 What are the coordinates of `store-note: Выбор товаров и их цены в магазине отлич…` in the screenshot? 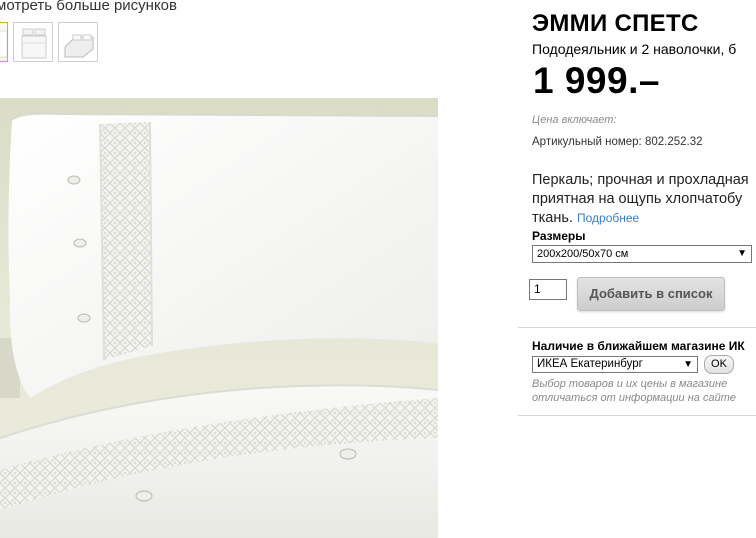 It's located at (634, 391).